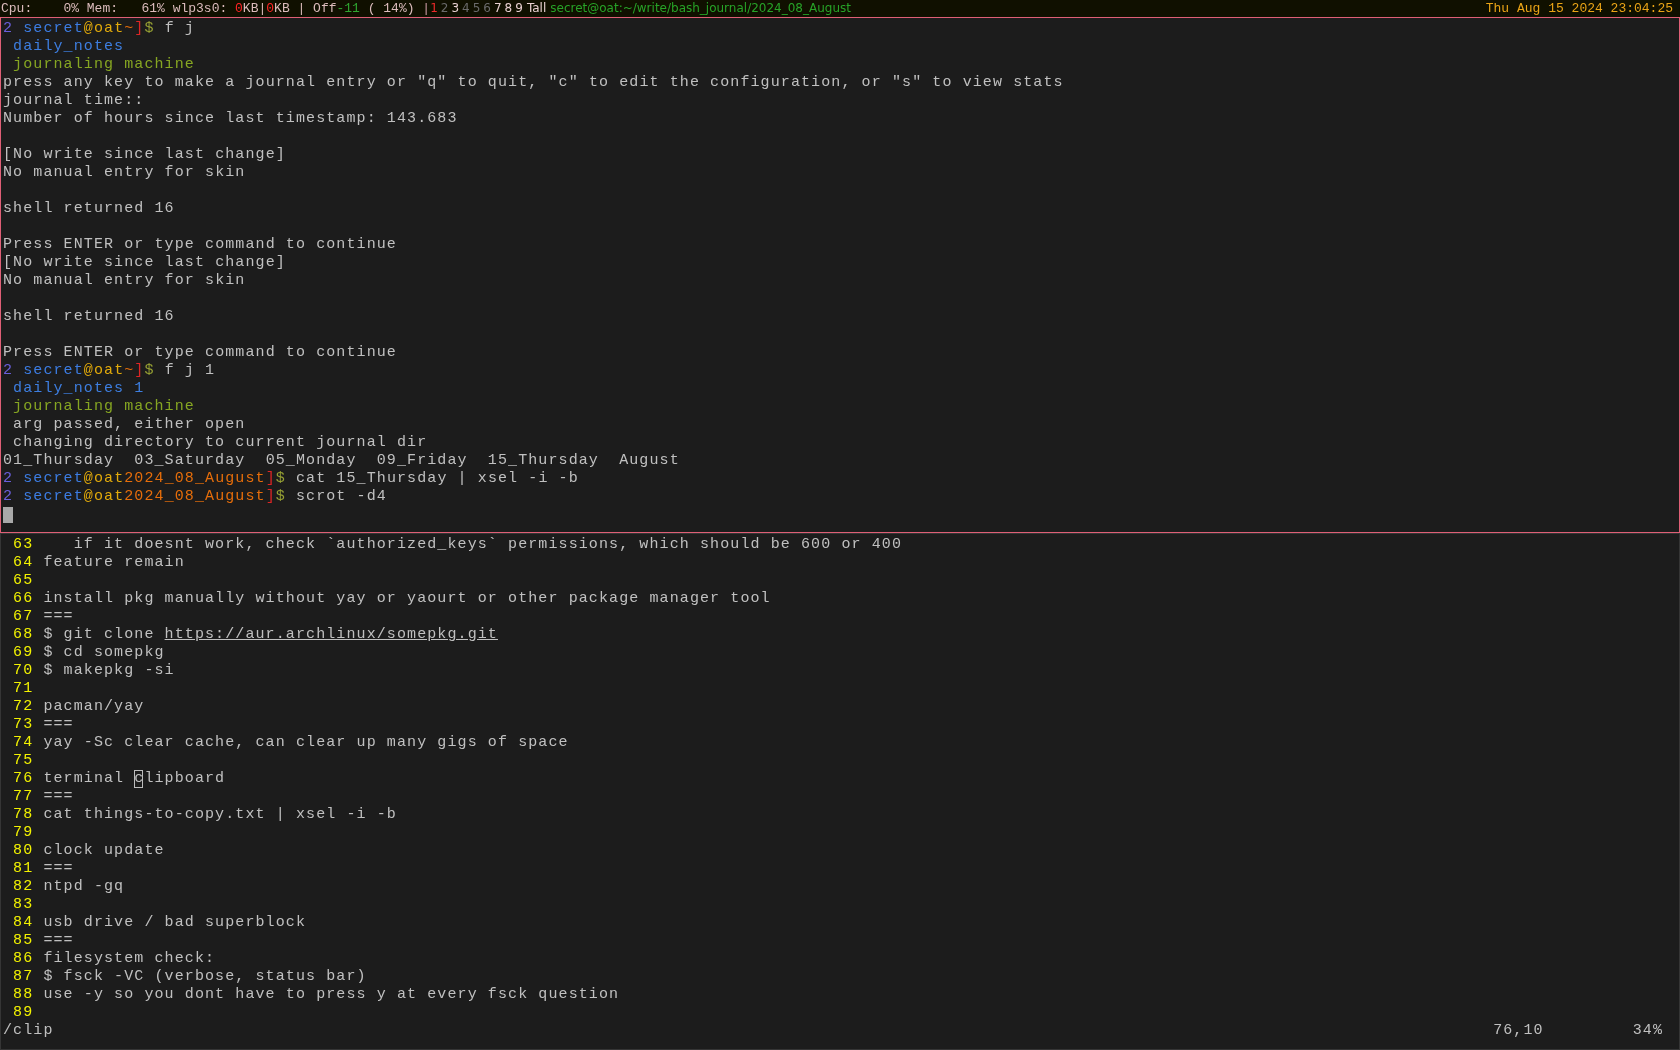  Describe the element at coordinates (79, 29) in the screenshot. I see `shell-prompt: 2 secret@oat~]$` at that location.